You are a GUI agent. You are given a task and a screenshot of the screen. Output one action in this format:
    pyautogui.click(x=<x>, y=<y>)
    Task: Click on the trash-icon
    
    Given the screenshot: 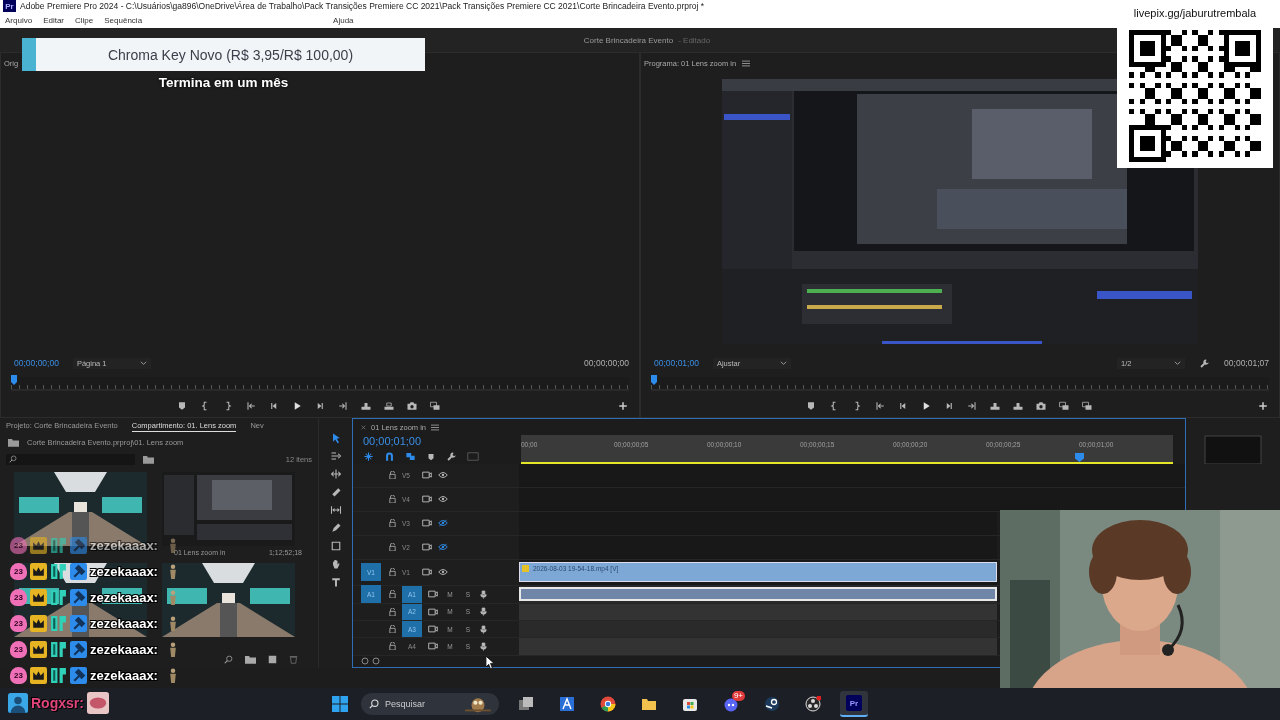 What is the action you would take?
    pyautogui.click(x=293, y=659)
    